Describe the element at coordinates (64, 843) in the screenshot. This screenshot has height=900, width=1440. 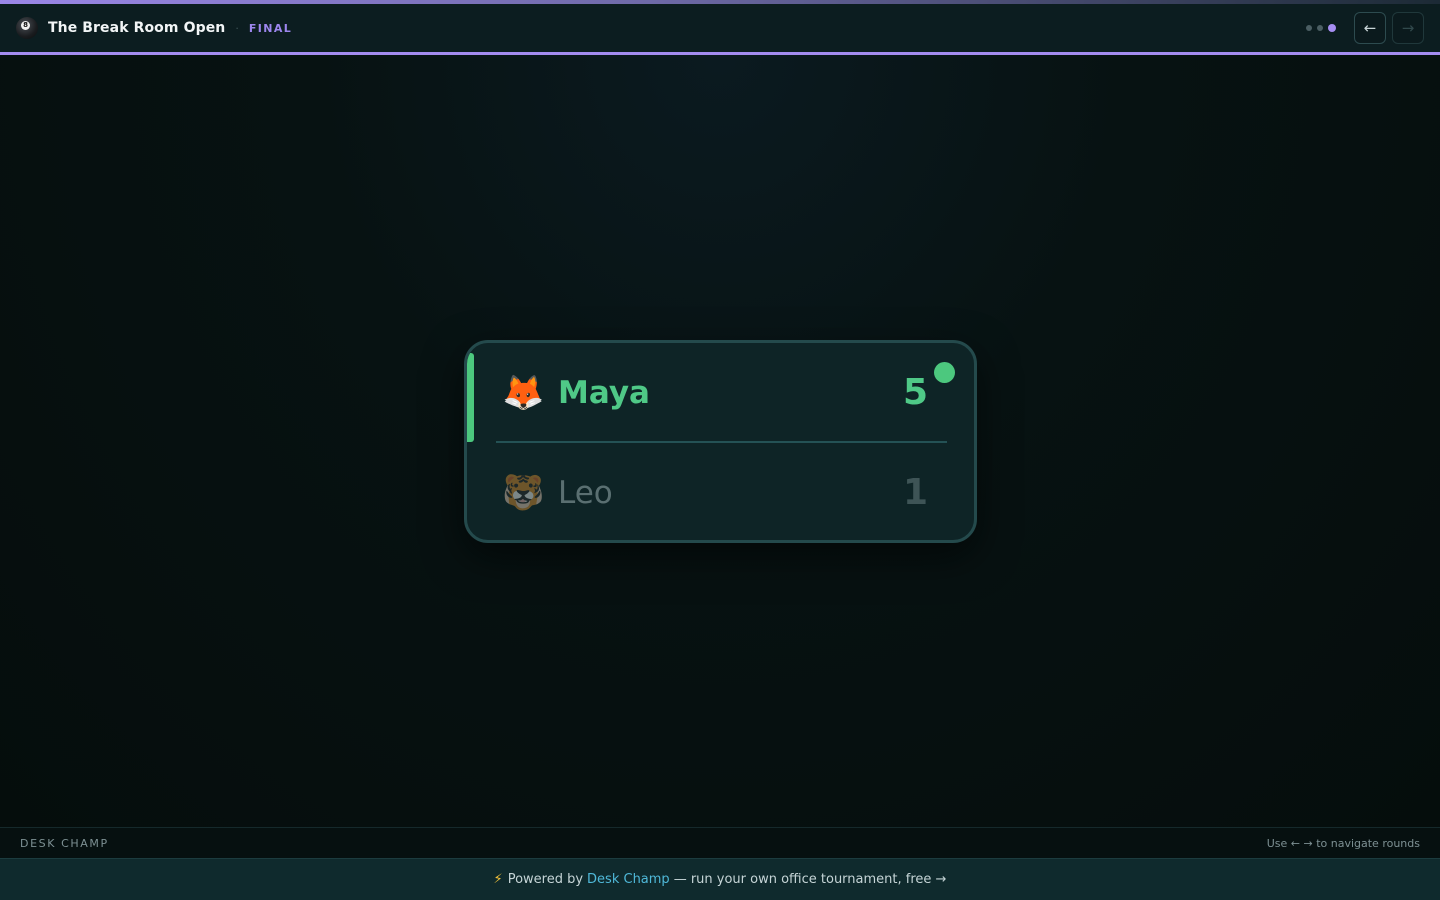
I see `footer-brand: DESK CHAMP` at that location.